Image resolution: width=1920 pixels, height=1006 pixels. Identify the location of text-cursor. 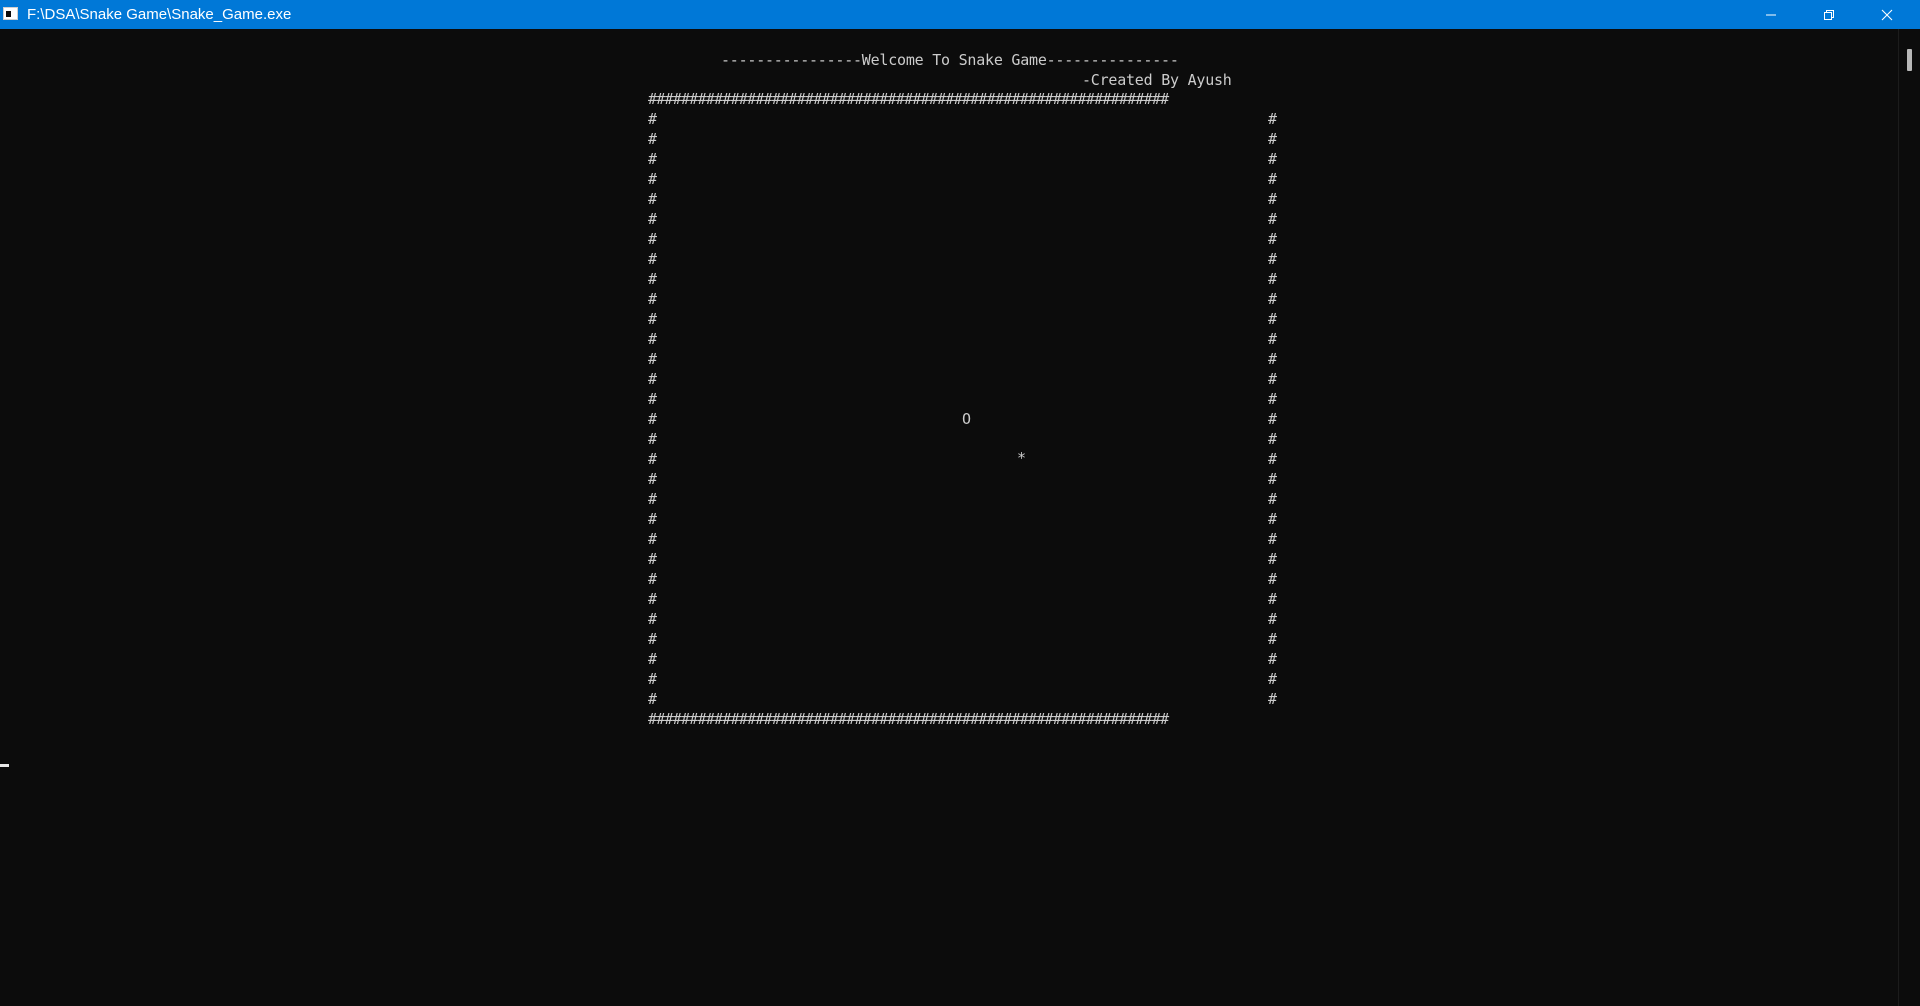
(4, 765).